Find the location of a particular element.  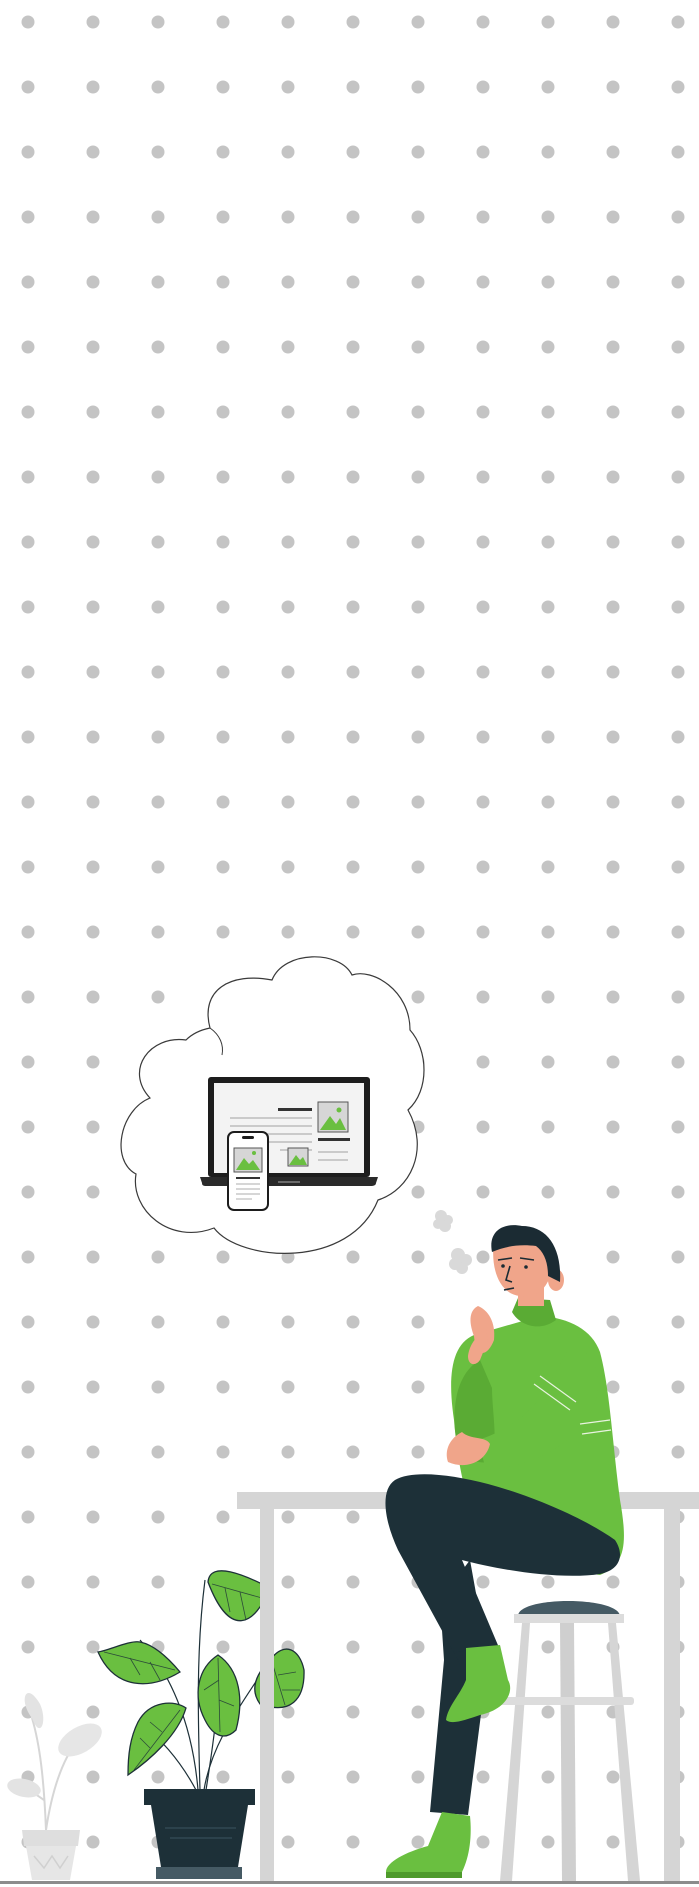

smartphone-icon is located at coordinates (248, 1171).